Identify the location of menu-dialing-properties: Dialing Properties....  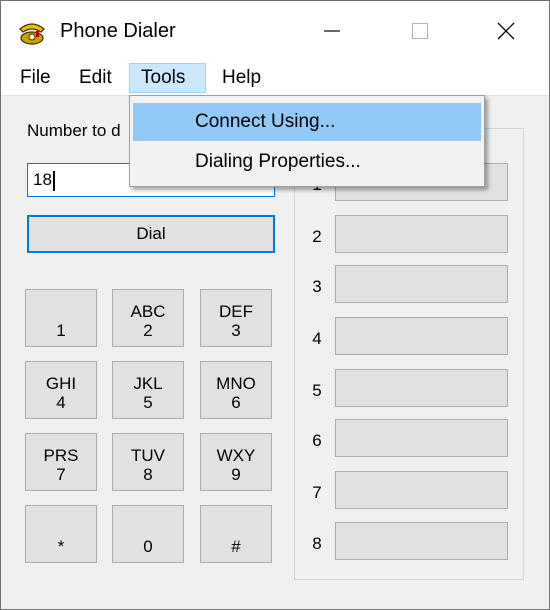
(307, 162).